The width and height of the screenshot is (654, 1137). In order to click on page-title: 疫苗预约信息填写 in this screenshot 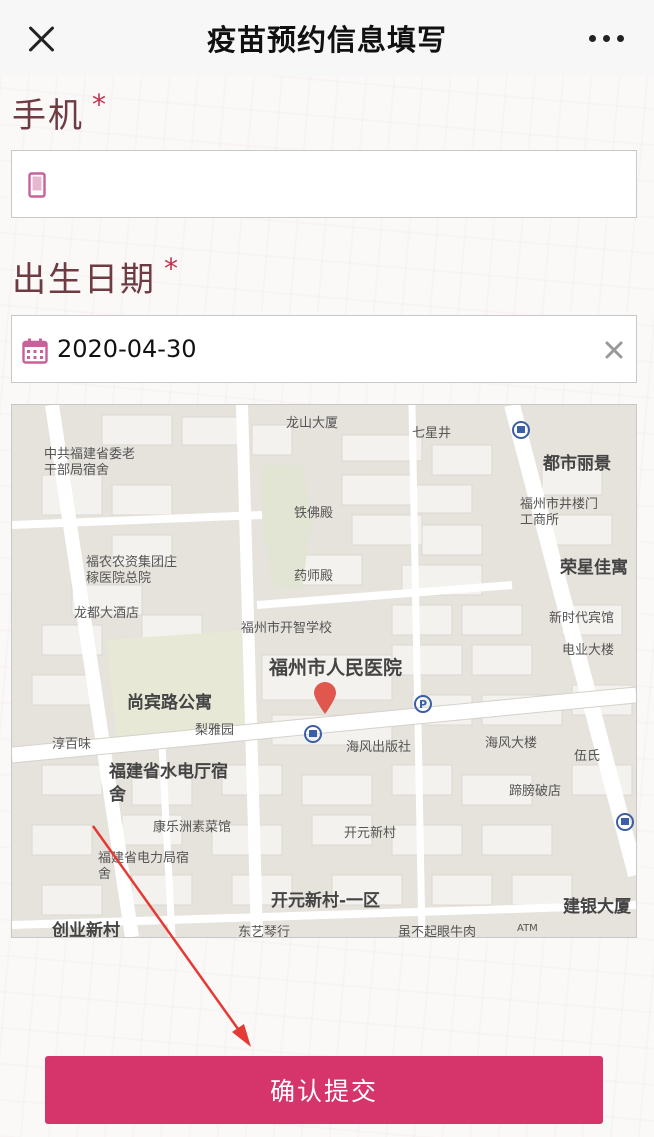, I will do `click(326, 40)`.